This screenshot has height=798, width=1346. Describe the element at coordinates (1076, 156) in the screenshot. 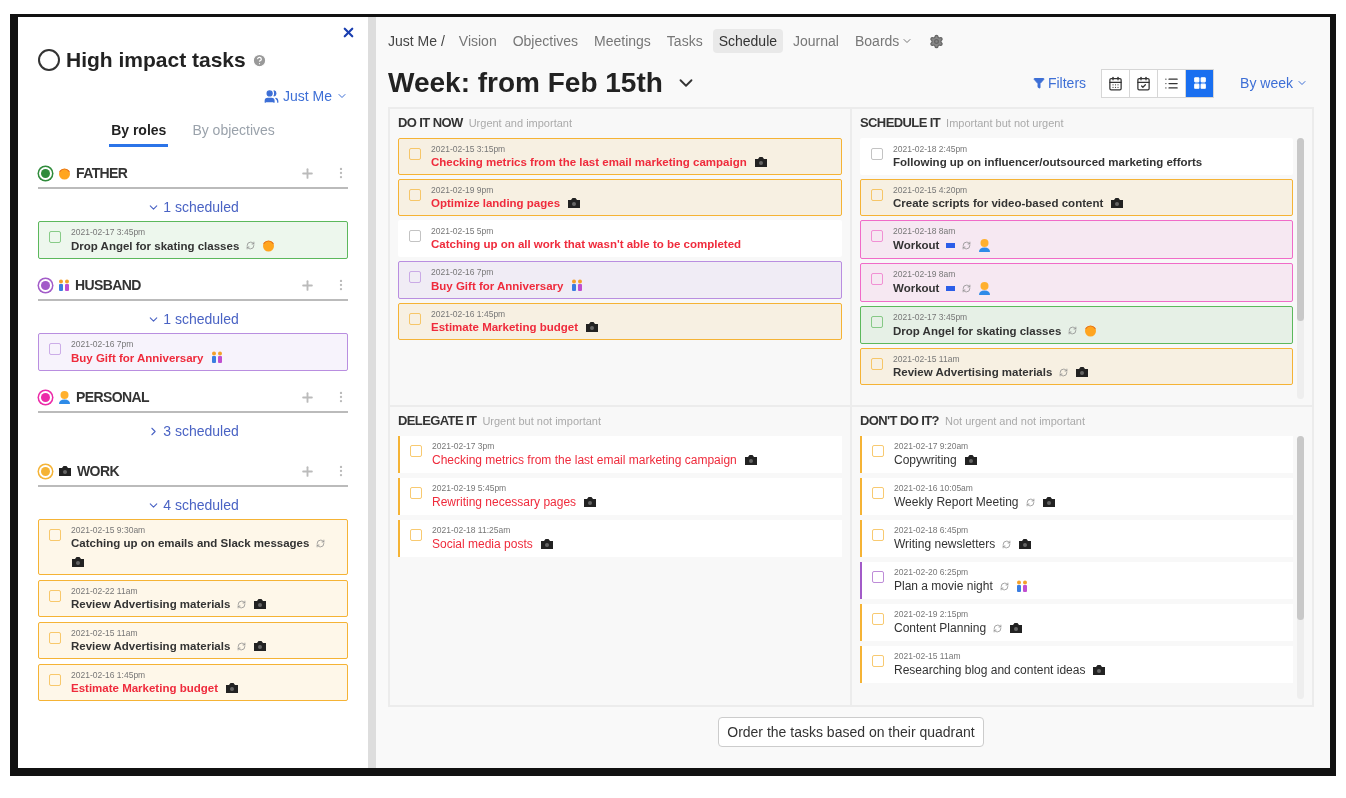

I see `task-card: 2021-02-18 2:45pm Following up on influencer/outsourced marketing efforts` at that location.